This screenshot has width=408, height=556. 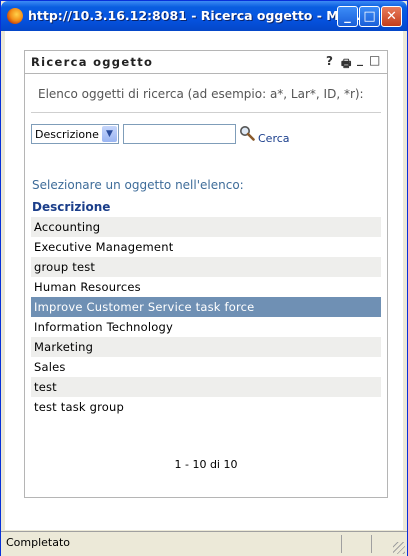 What do you see at coordinates (206, 387) in the screenshot?
I see `list-item: test` at bounding box center [206, 387].